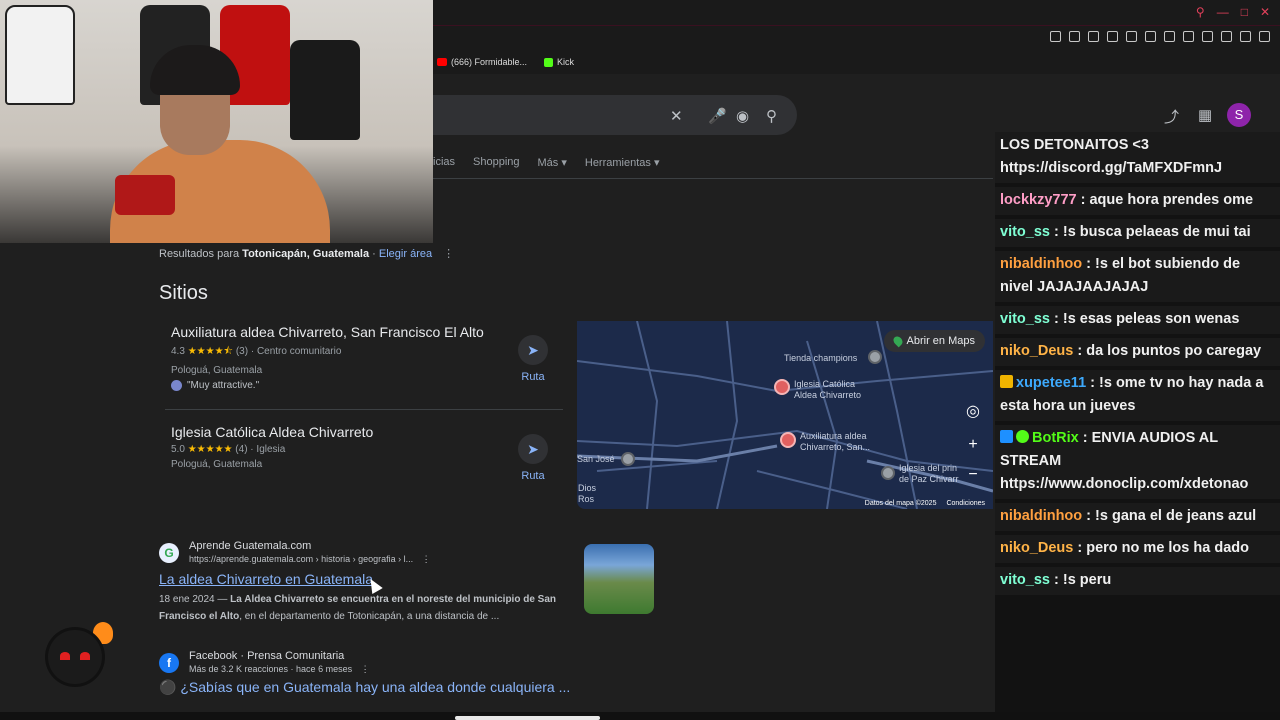  Describe the element at coordinates (405, 254) in the screenshot. I see `change-area-link: Elegir área` at that location.